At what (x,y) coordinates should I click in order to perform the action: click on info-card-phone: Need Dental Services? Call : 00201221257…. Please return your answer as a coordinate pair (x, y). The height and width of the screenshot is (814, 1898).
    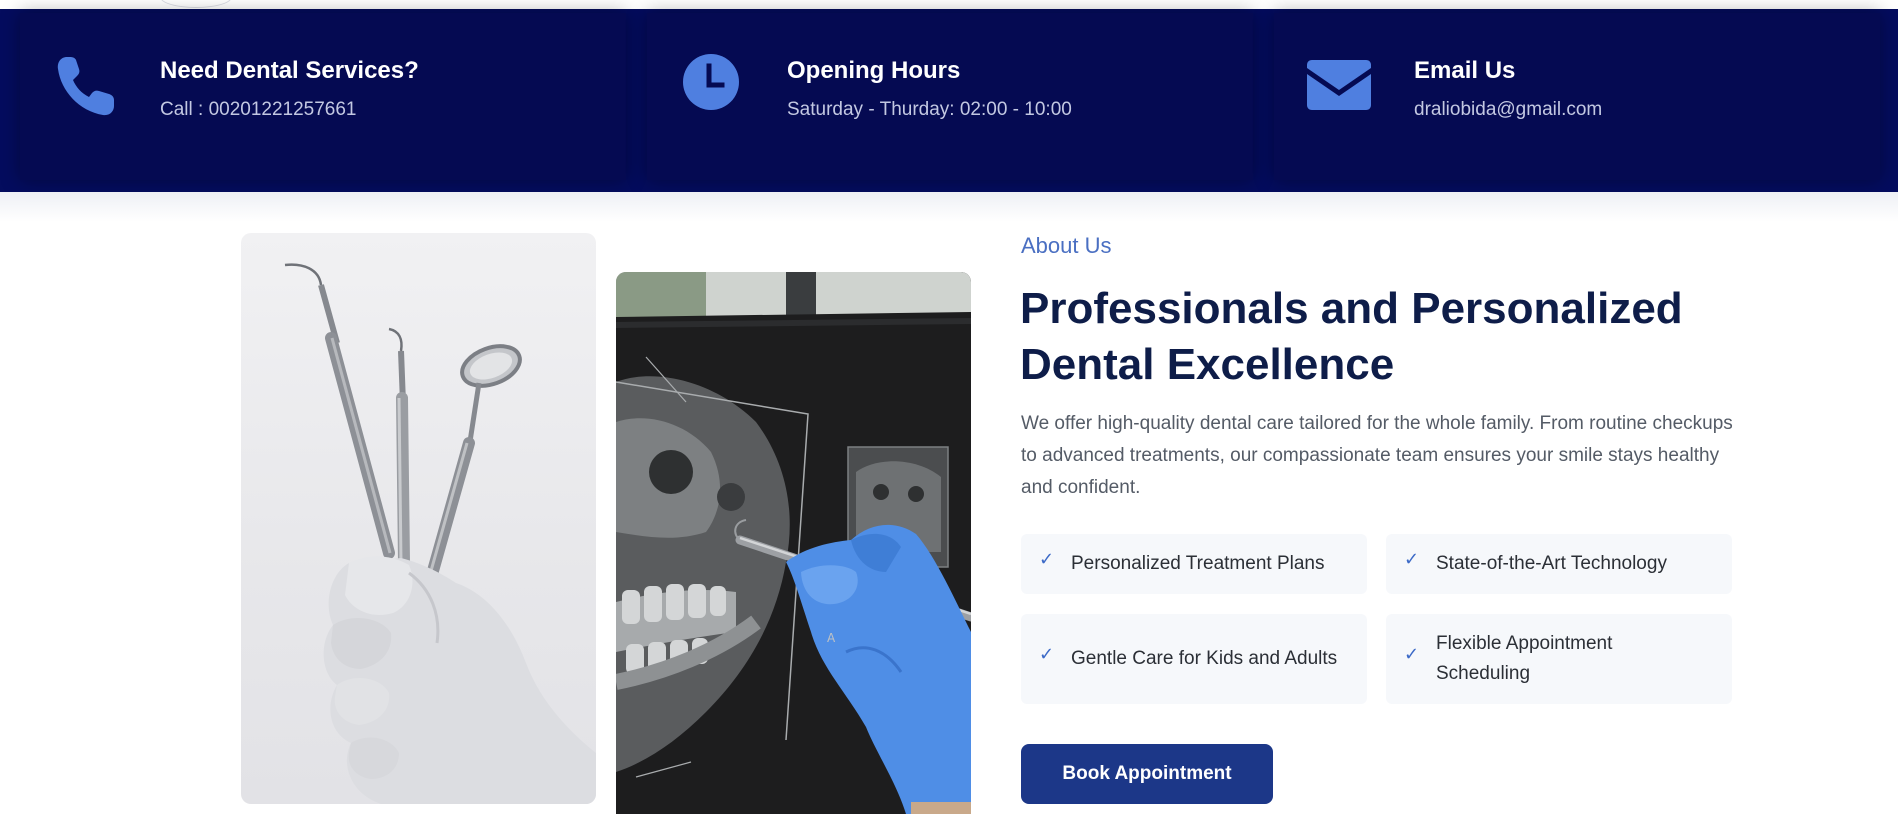
    Looking at the image, I should click on (323, 96).